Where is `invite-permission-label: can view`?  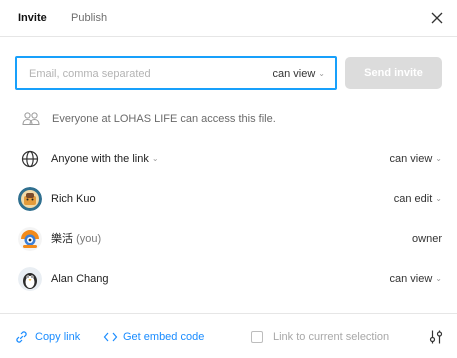
invite-permission-label: can view is located at coordinates (294, 74).